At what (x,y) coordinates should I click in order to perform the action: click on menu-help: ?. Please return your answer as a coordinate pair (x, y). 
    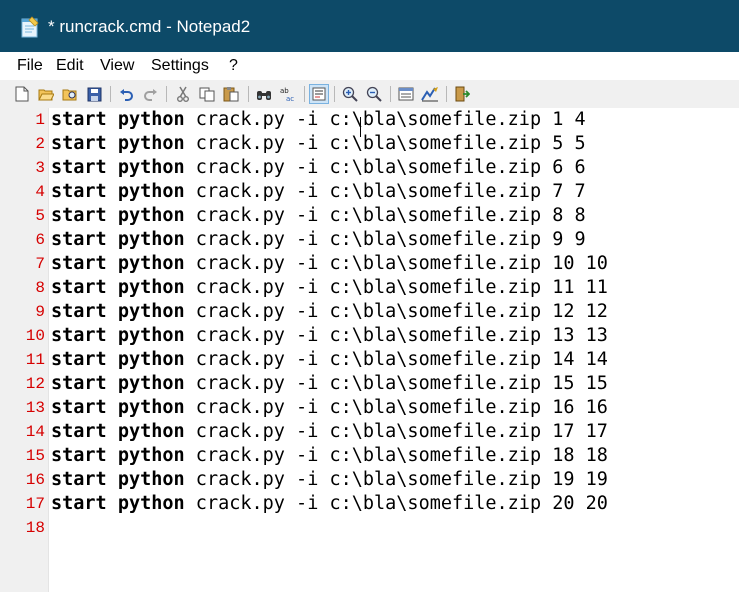
    Looking at the image, I should click on (233, 66).